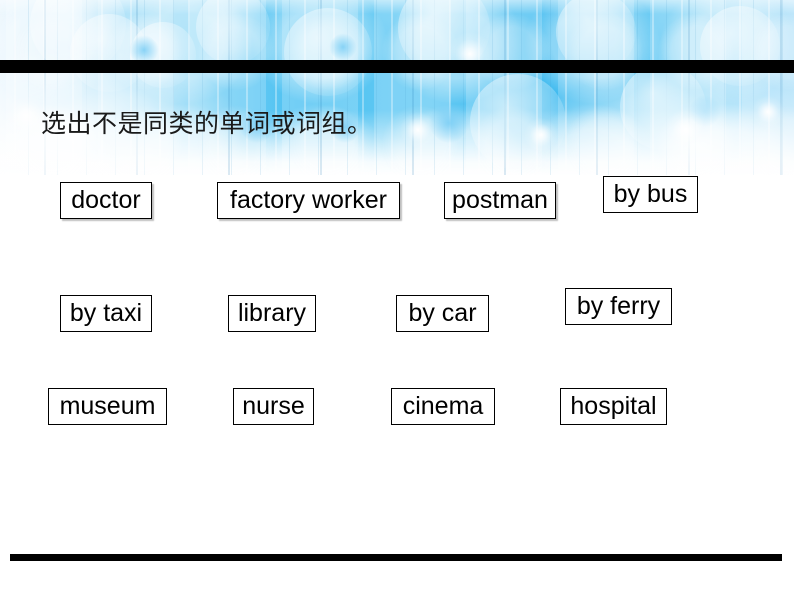 The height and width of the screenshot is (596, 794). What do you see at coordinates (106, 313) in the screenshot?
I see `word-card: by taxi` at bounding box center [106, 313].